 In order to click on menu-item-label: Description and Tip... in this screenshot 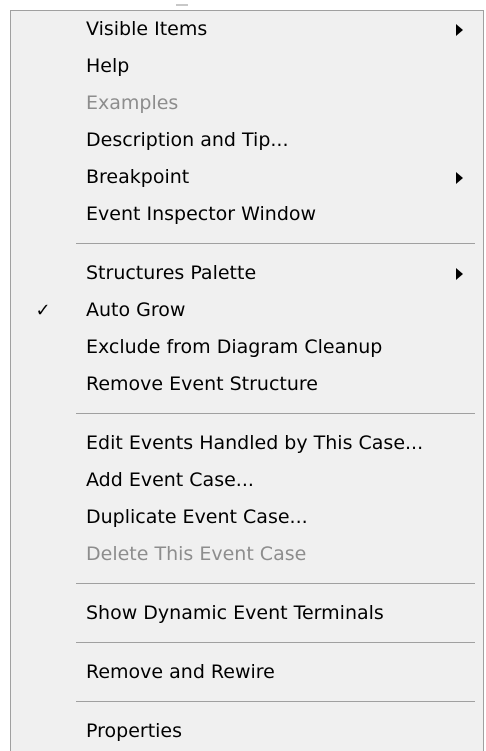, I will do `click(187, 140)`.